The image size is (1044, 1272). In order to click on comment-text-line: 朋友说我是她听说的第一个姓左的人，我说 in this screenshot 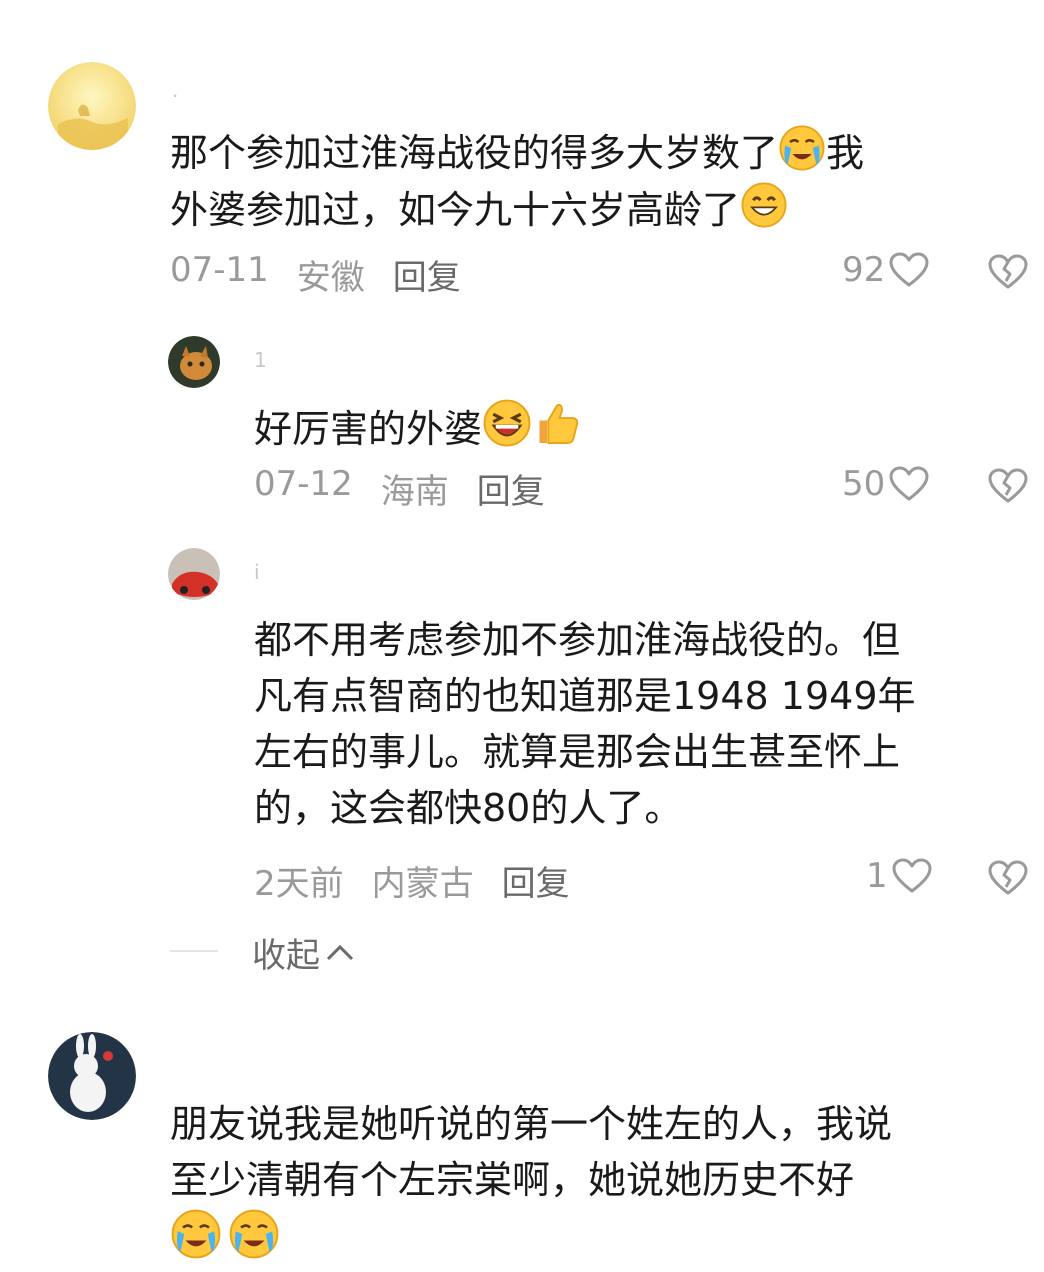, I will do `click(531, 1124)`.